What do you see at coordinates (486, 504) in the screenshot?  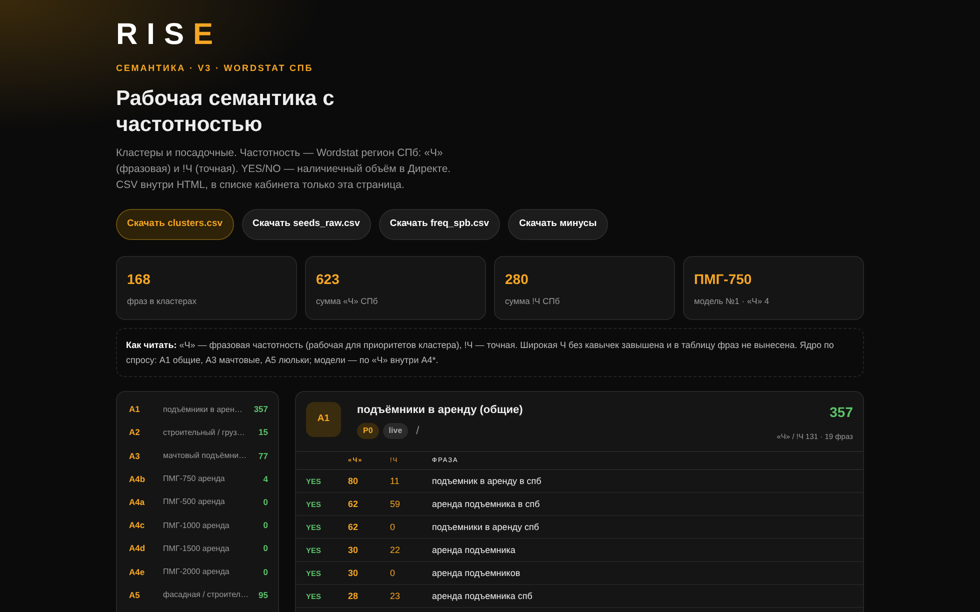 I see `table-cell-text: аренда подъемника в спб` at bounding box center [486, 504].